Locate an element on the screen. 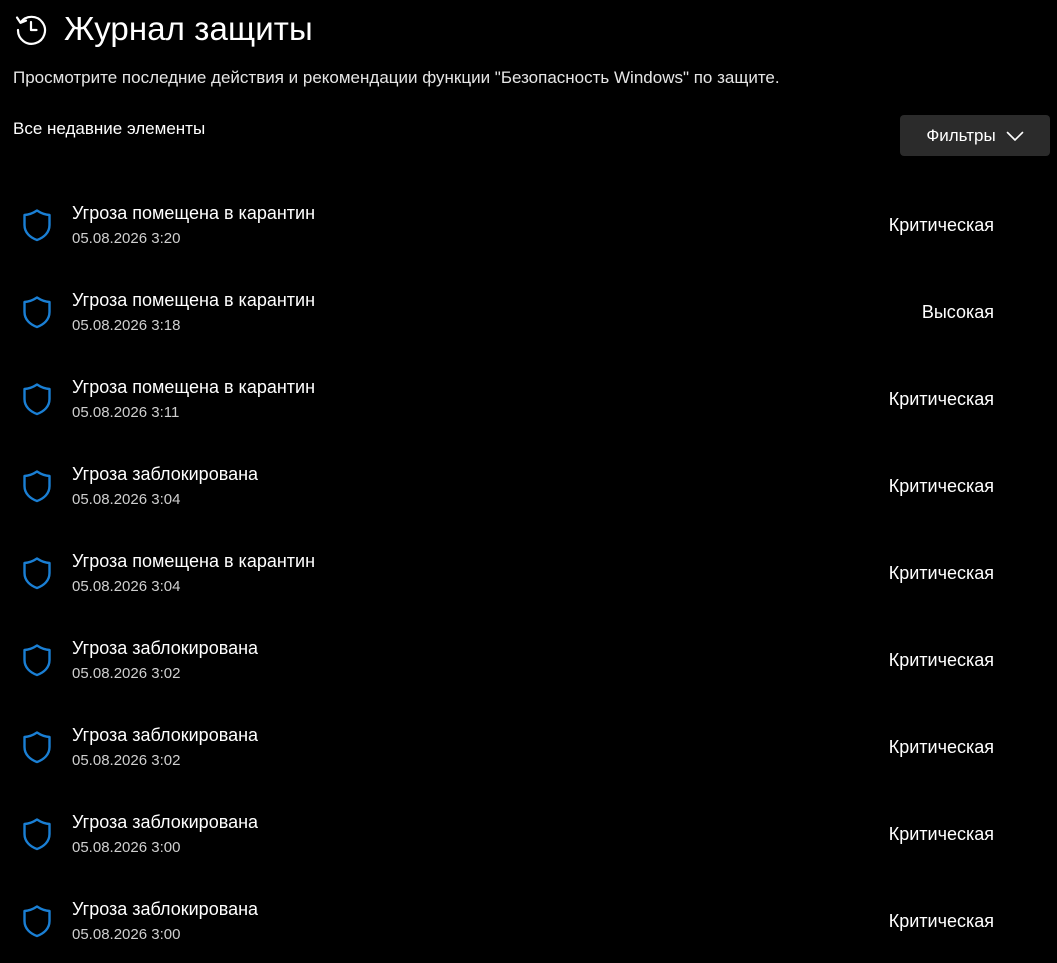  filters-button: Фильтры is located at coordinates (975, 135).